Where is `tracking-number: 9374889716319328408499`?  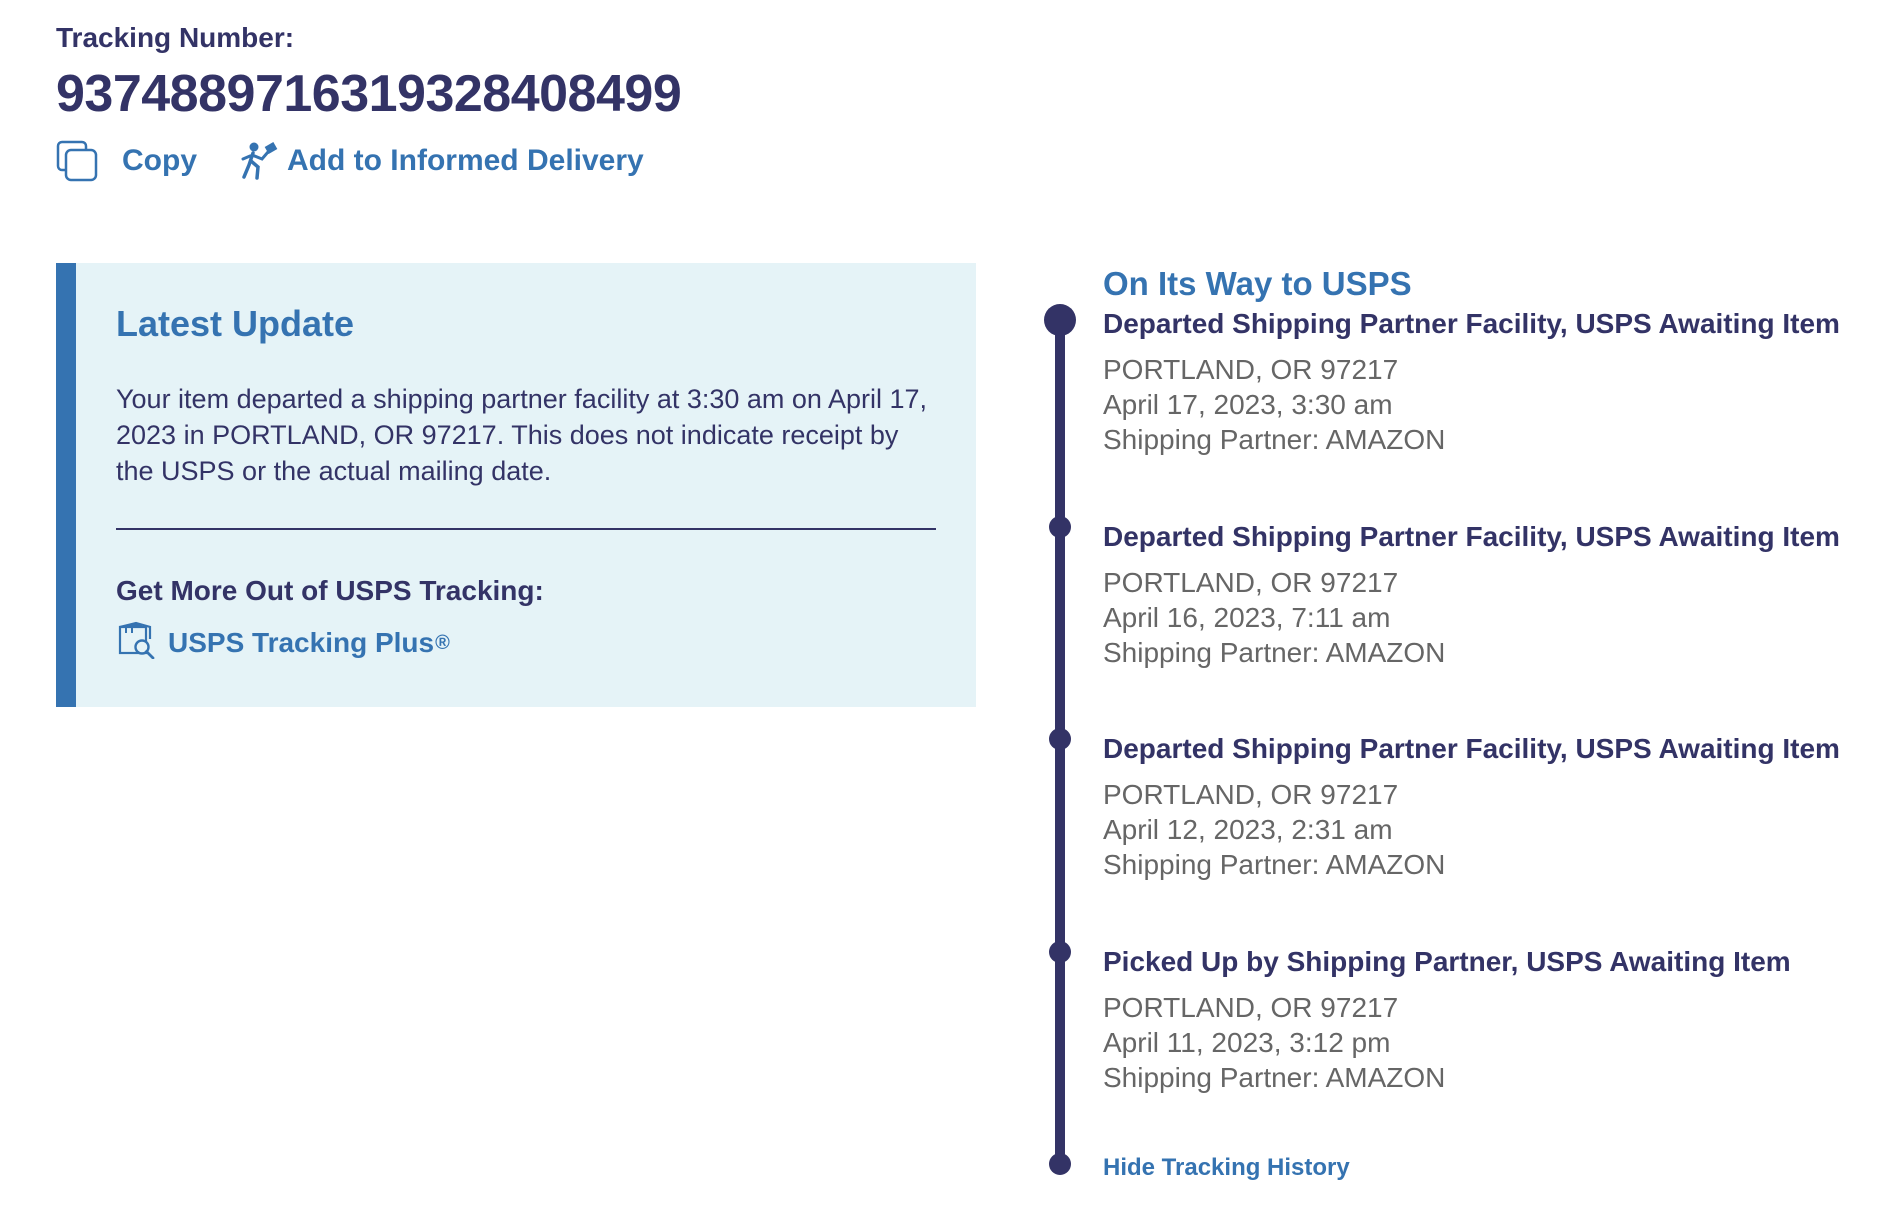 tracking-number: 9374889716319328408499 is located at coordinates (369, 94).